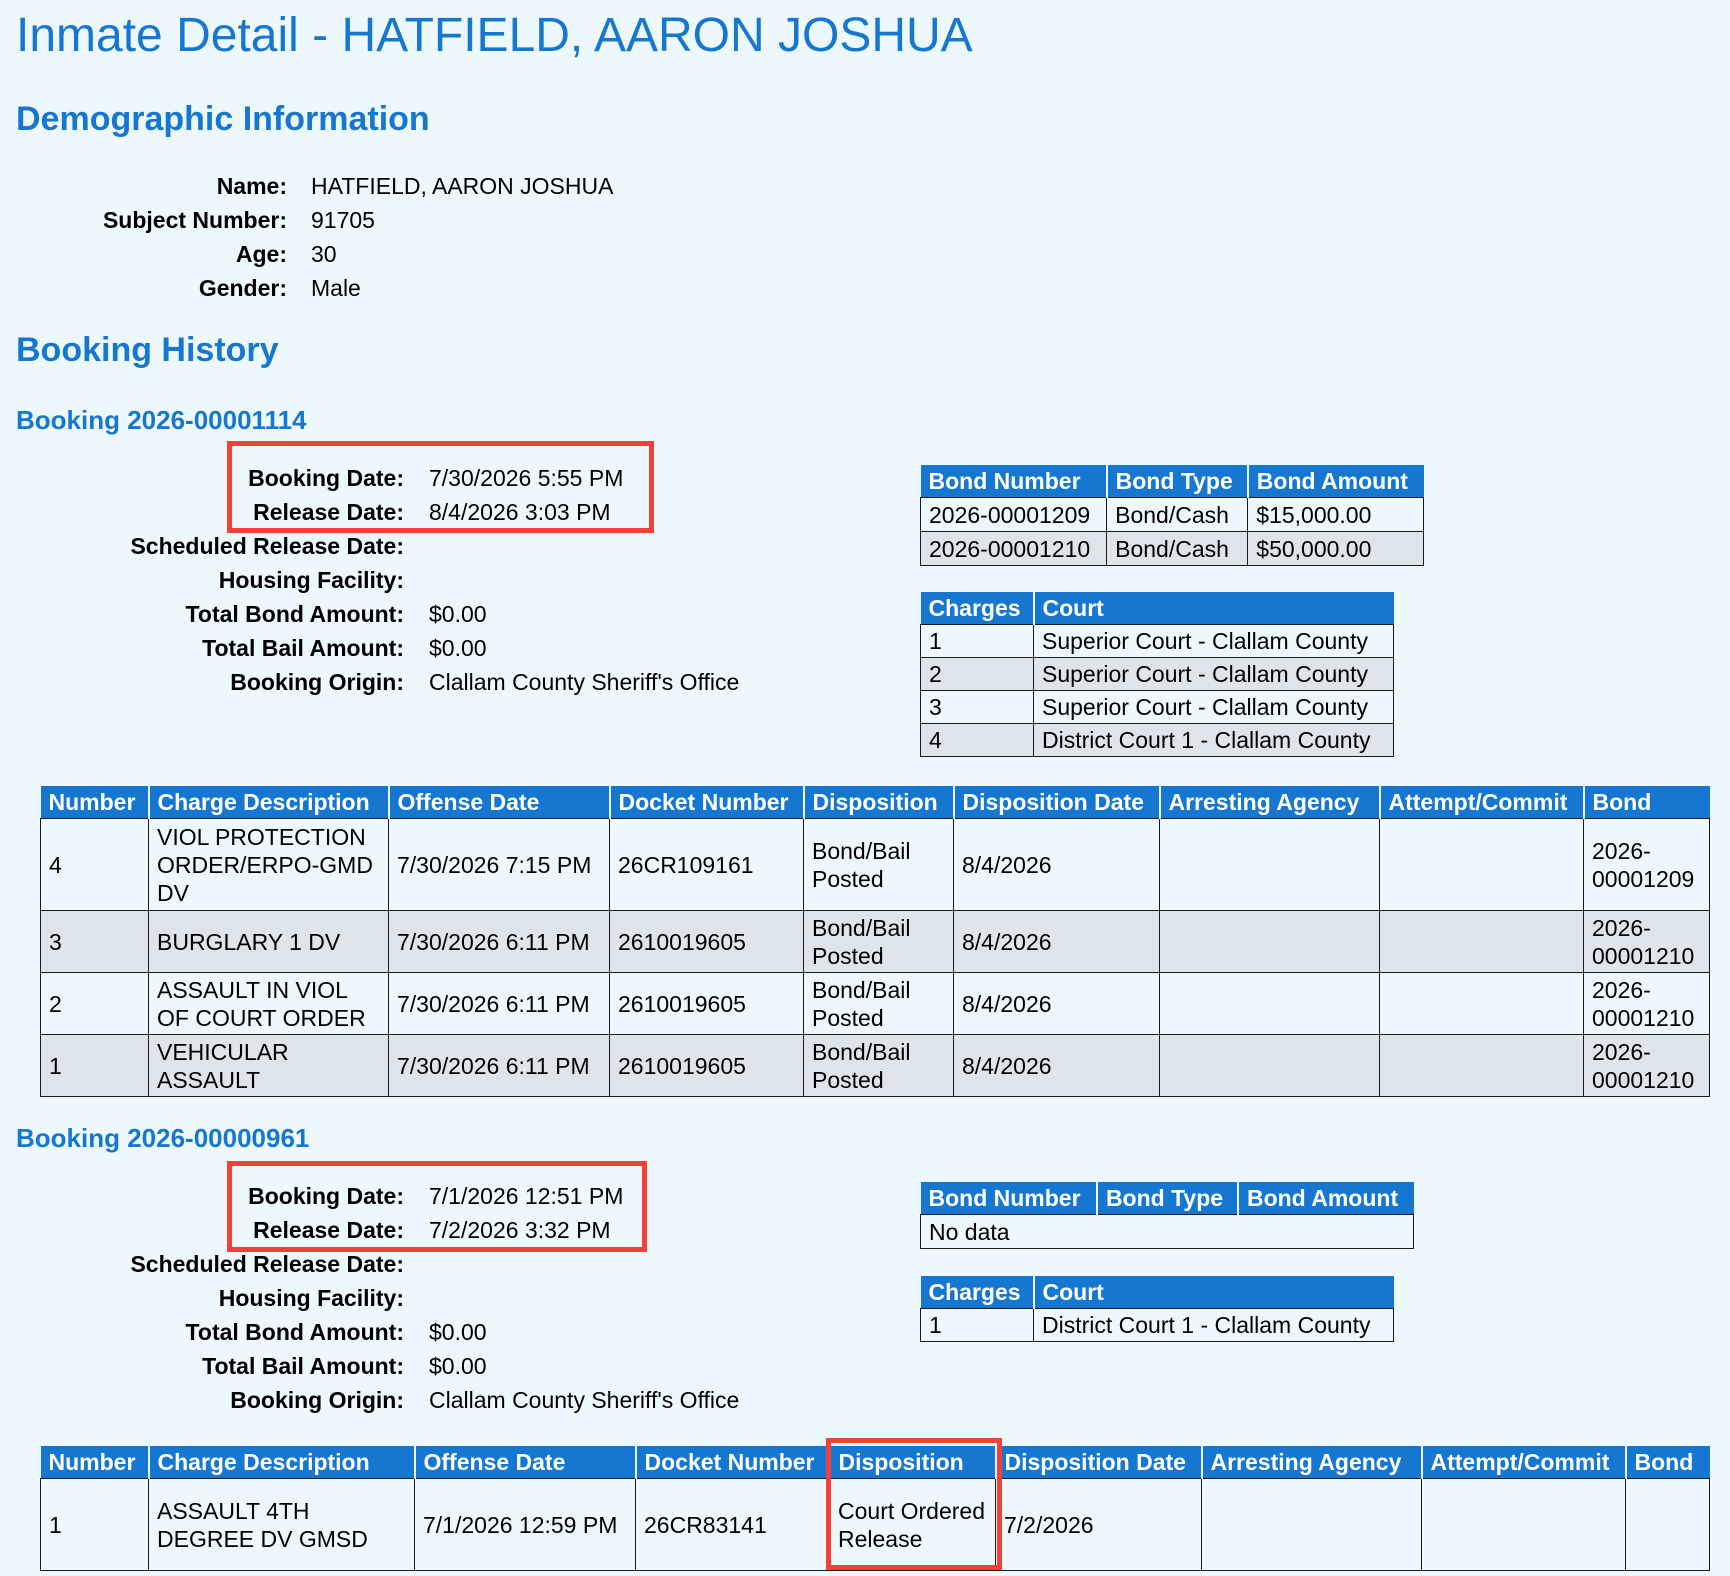 The image size is (1730, 1576). What do you see at coordinates (1013, 514) in the screenshot?
I see `bond-number-cell: 2026-00001209` at bounding box center [1013, 514].